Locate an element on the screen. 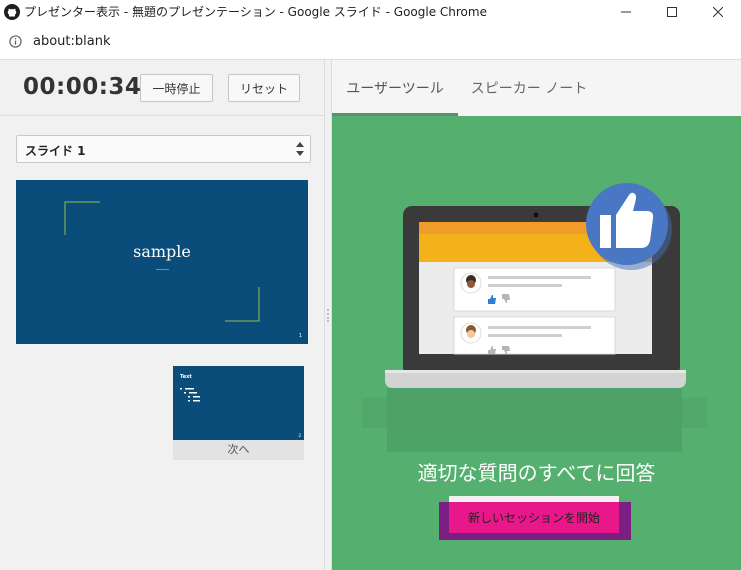 This screenshot has height=570, width=741. promo-heading: 適切な質問のすべてに回答 is located at coordinates (536, 473).